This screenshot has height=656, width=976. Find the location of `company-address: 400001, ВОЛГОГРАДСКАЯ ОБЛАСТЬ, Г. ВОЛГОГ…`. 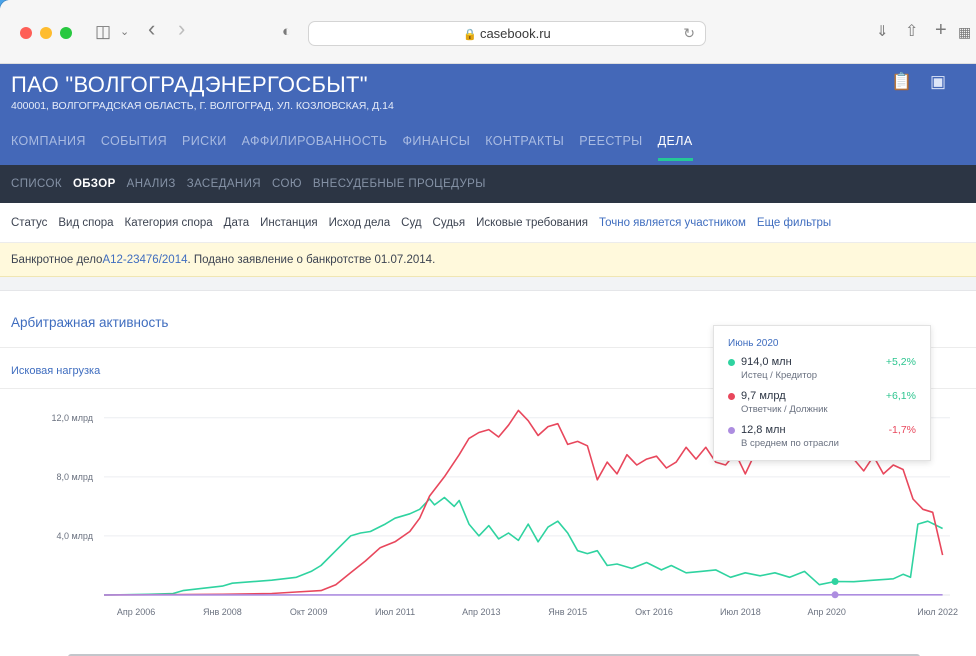

company-address: 400001, ВОЛГОГРАДСКАЯ ОБЛАСТЬ, Г. ВОЛГОГ… is located at coordinates (202, 106).